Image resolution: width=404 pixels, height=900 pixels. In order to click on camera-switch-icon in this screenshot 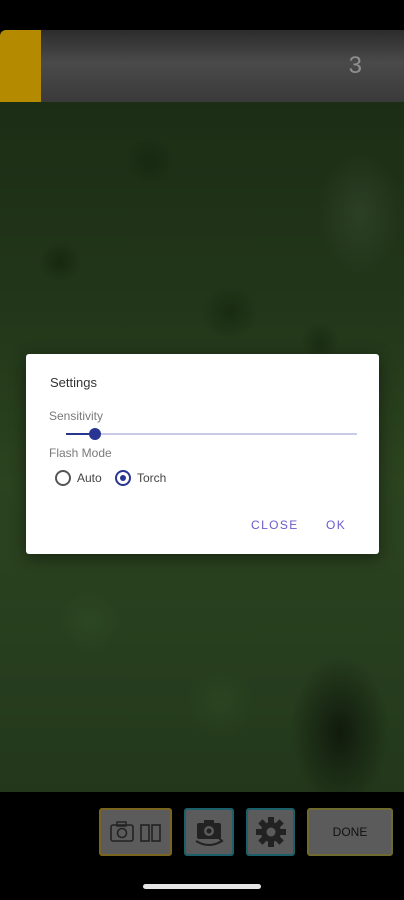, I will do `click(209, 833)`.